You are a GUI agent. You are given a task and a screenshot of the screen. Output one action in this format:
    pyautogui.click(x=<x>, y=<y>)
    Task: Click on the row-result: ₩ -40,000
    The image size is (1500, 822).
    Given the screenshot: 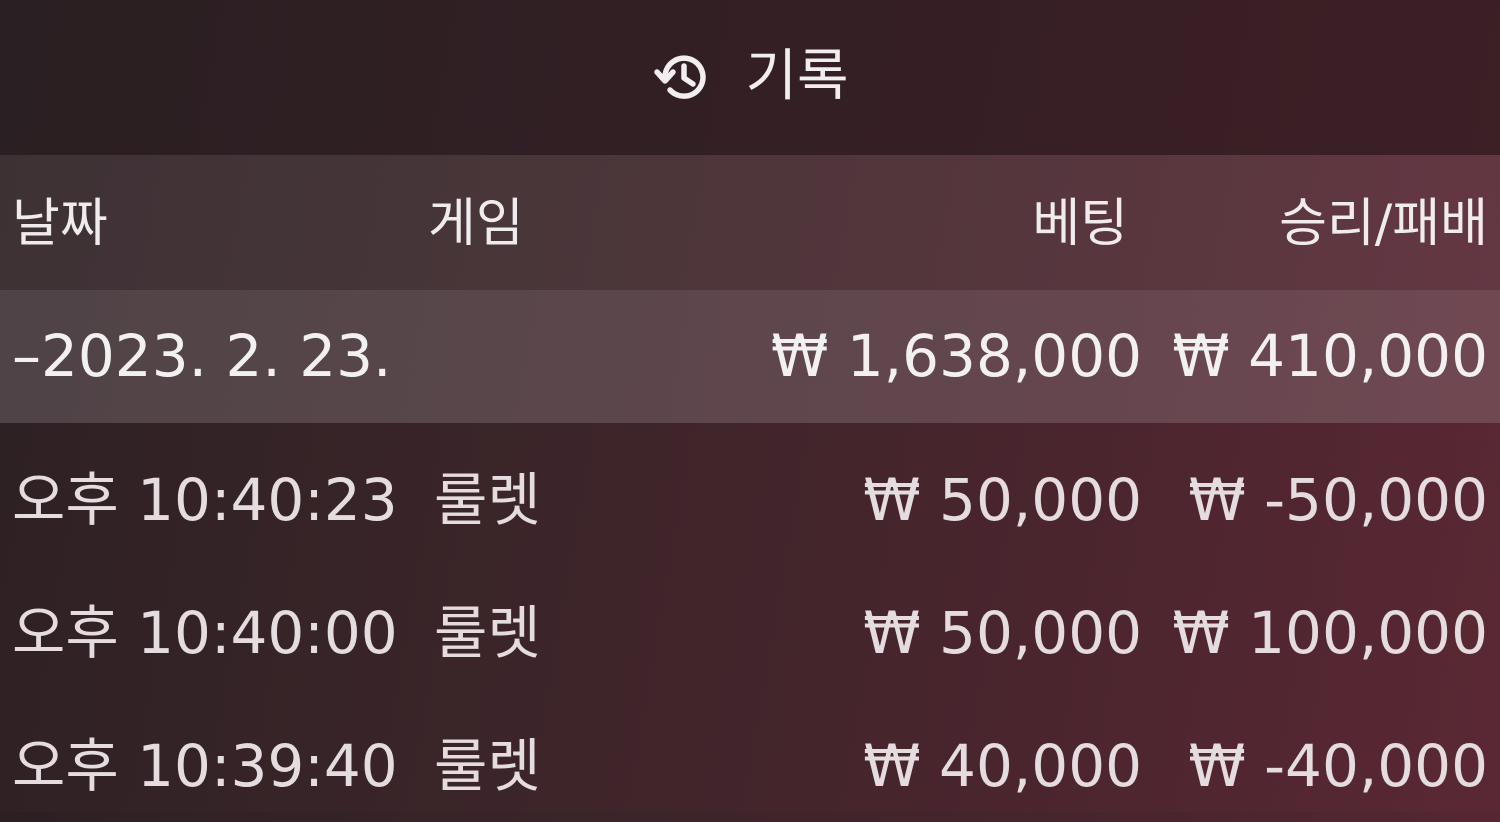 What is the action you would take?
    pyautogui.click(x=1338, y=766)
    